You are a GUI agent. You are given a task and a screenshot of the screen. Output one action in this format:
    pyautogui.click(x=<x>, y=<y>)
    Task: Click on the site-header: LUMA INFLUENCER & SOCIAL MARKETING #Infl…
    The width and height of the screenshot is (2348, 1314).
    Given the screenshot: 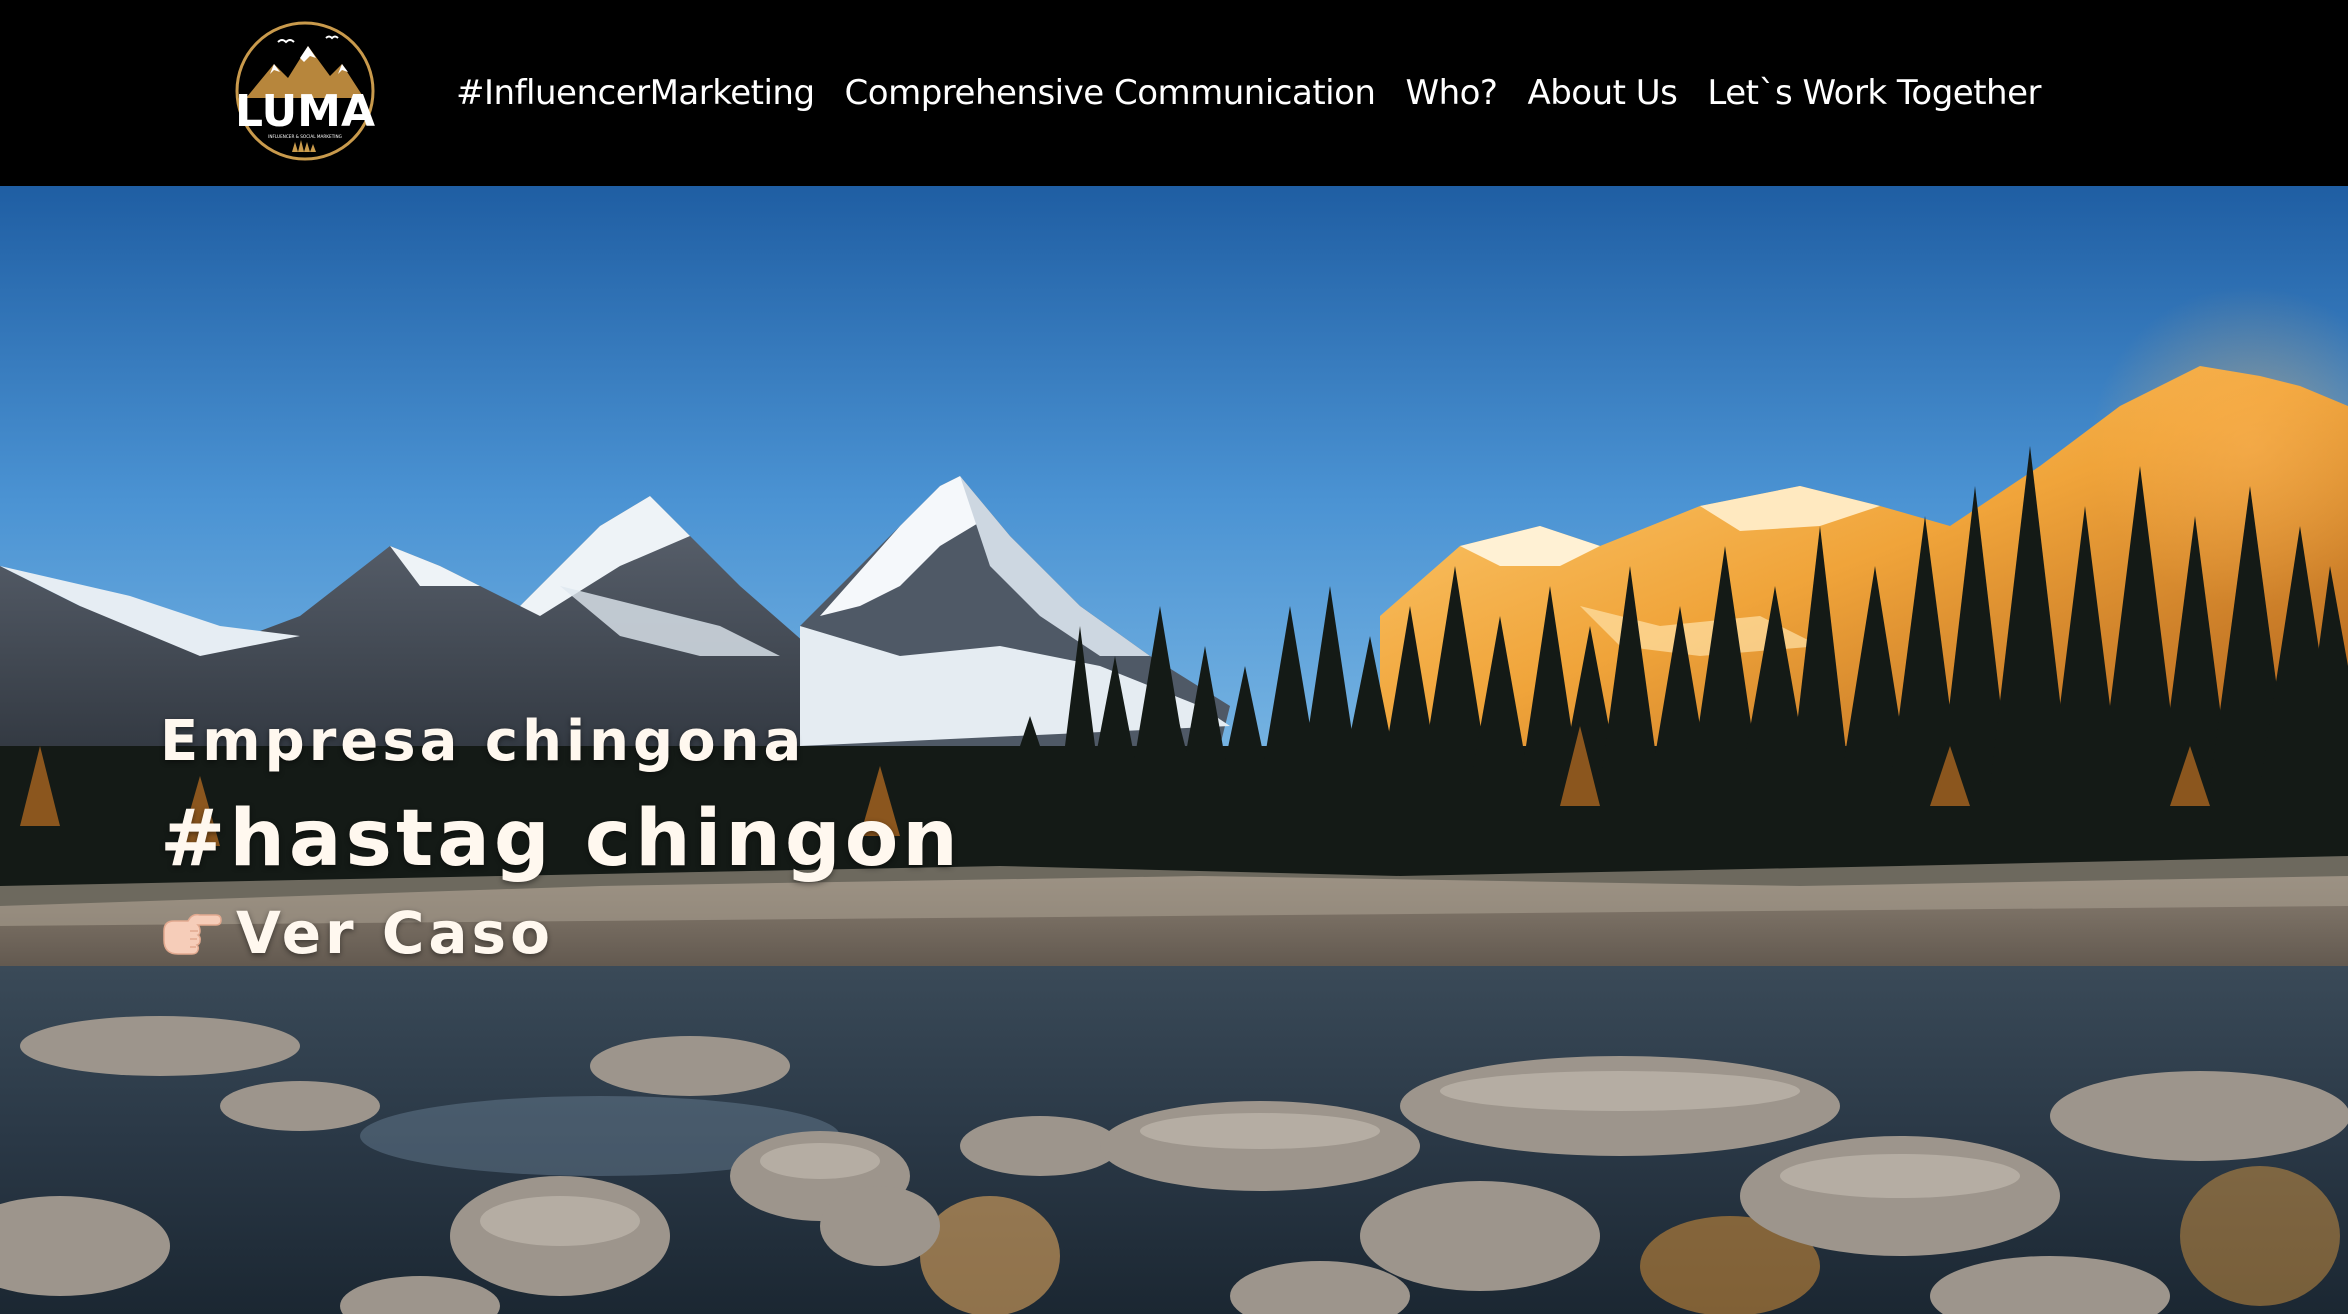 What is the action you would take?
    pyautogui.click(x=1174, y=93)
    